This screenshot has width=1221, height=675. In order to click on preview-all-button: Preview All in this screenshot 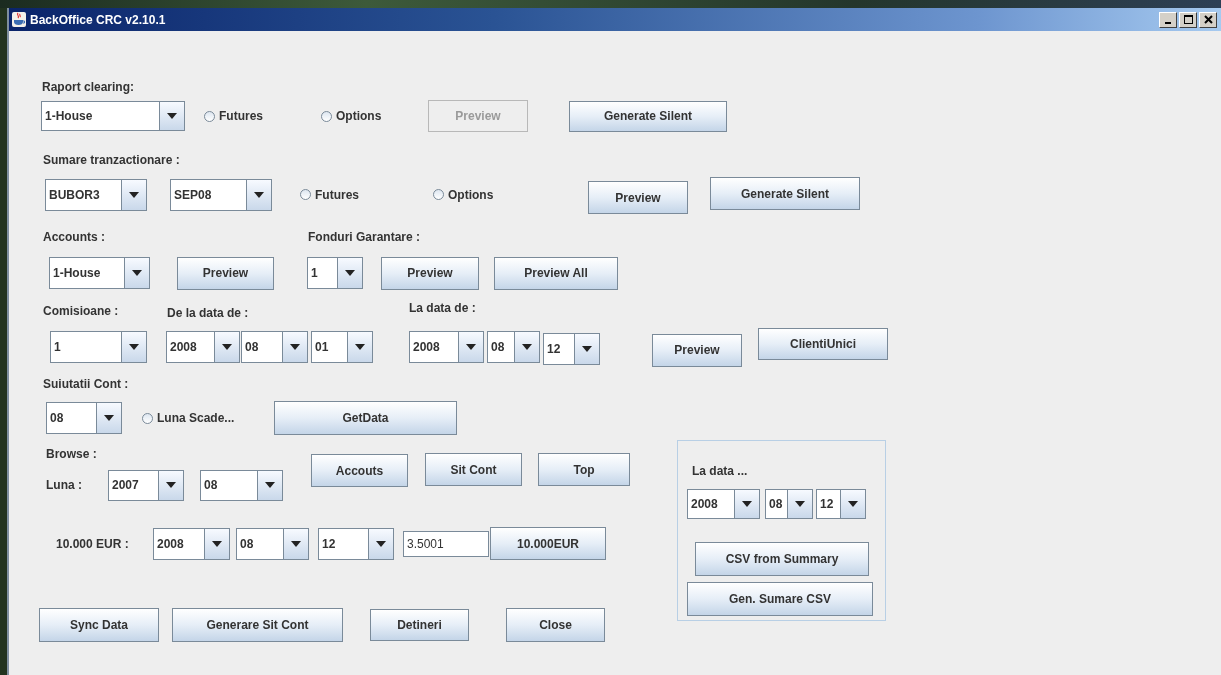, I will do `click(556, 273)`.